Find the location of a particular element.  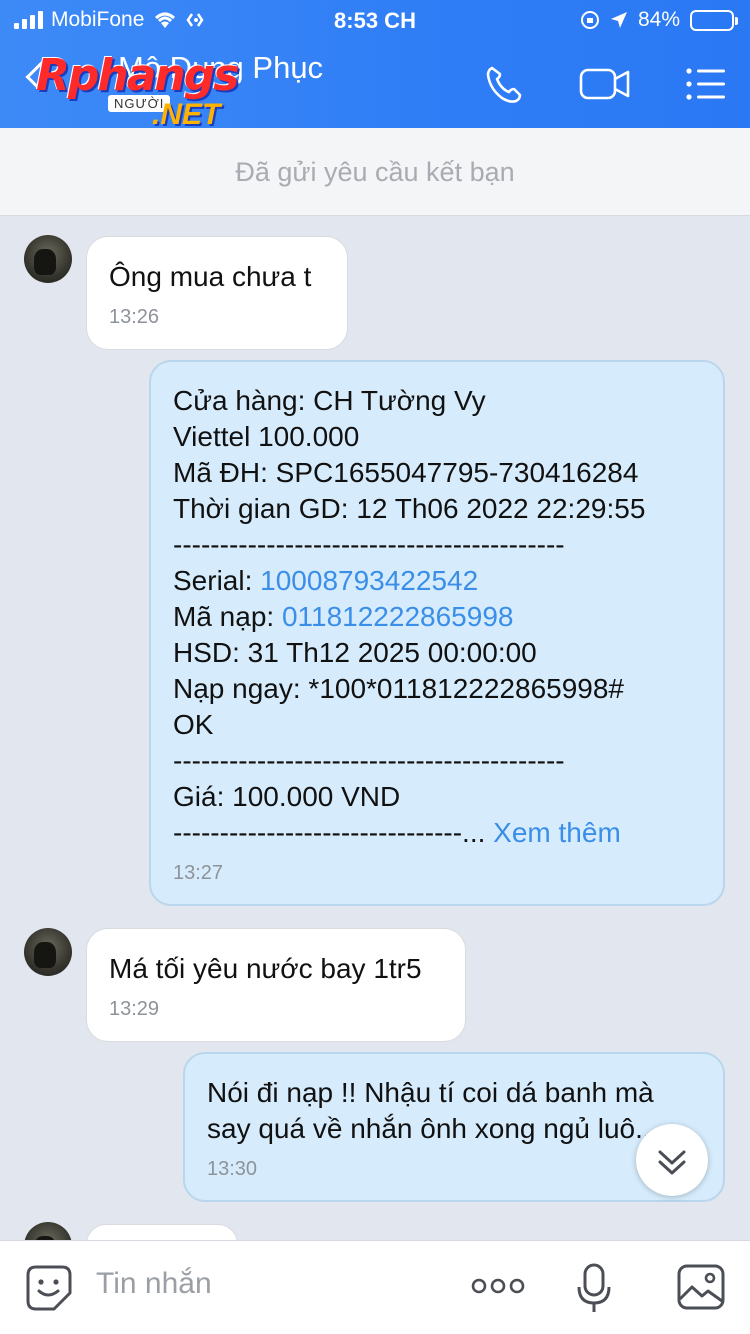

message-time: 13:27 is located at coordinates (198, 873).